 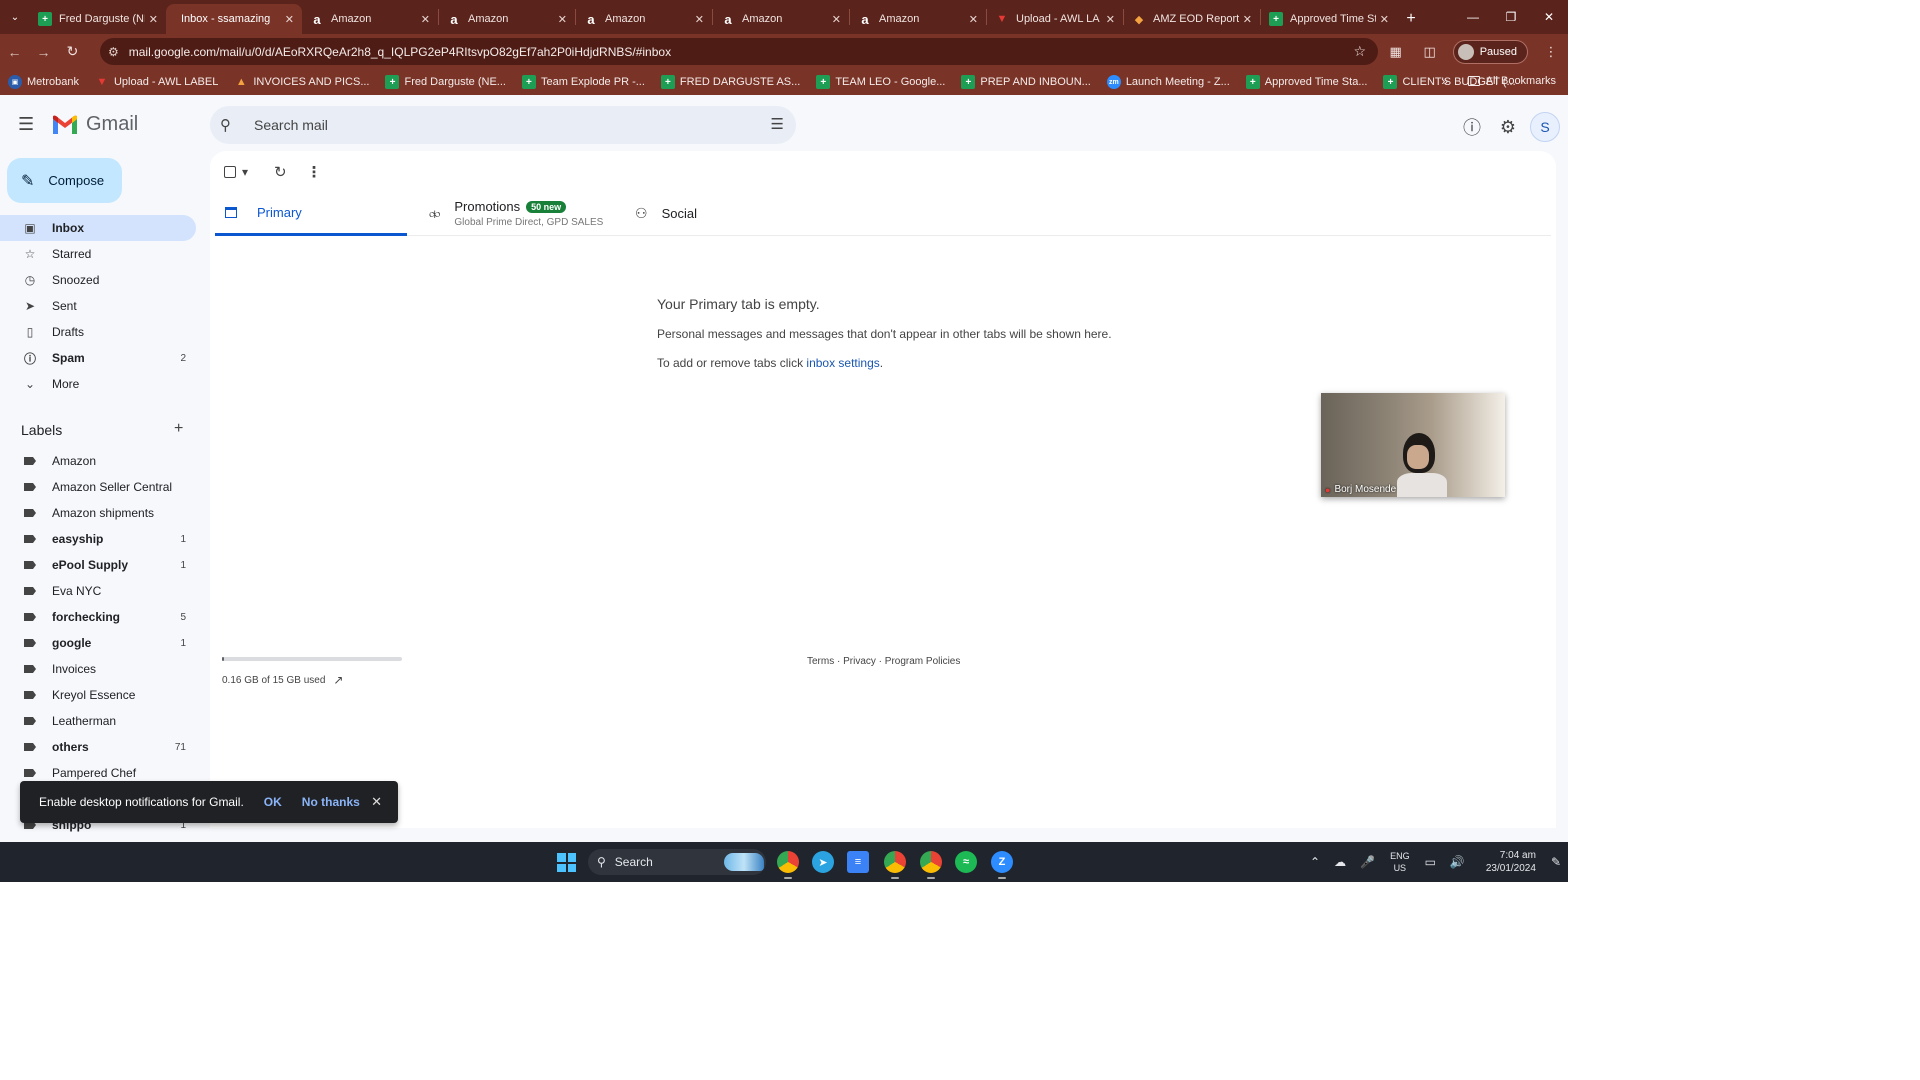 What do you see at coordinates (64, 180) in the screenshot?
I see `compose-button: ✎ Compose` at bounding box center [64, 180].